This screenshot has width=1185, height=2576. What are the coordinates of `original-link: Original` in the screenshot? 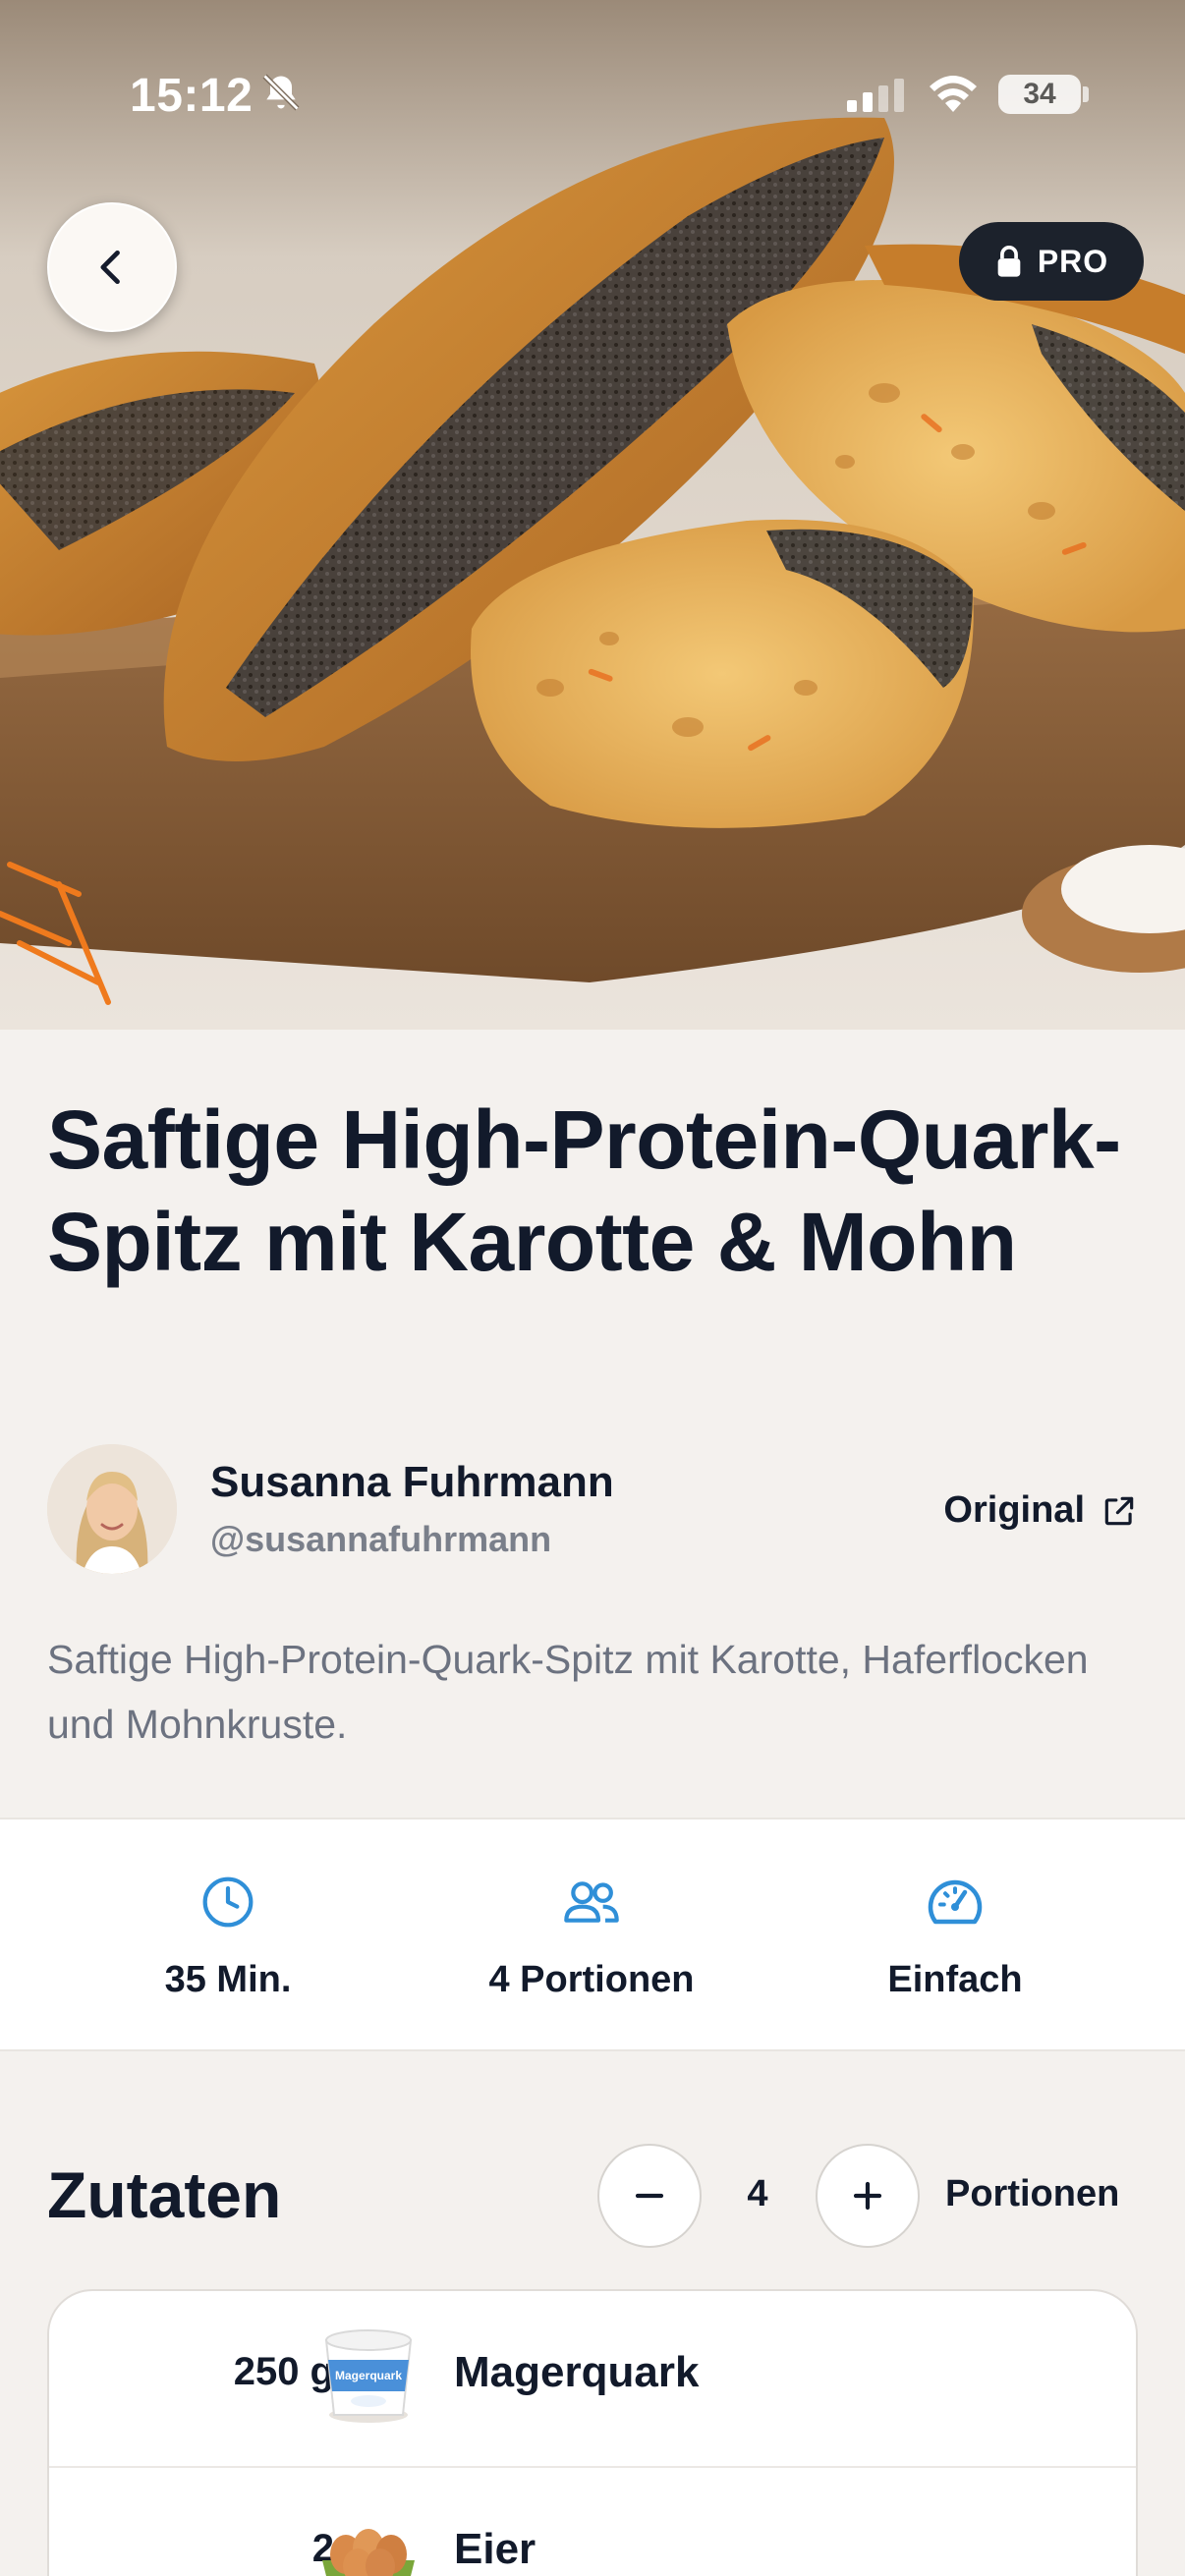 It's located at (1041, 1510).